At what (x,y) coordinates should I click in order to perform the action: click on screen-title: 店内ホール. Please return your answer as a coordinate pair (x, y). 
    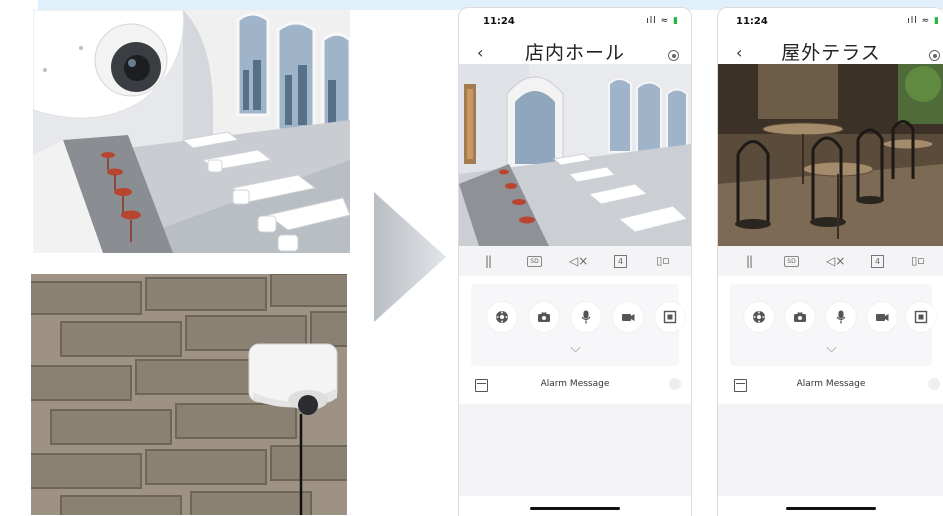
    Looking at the image, I should click on (574, 53).